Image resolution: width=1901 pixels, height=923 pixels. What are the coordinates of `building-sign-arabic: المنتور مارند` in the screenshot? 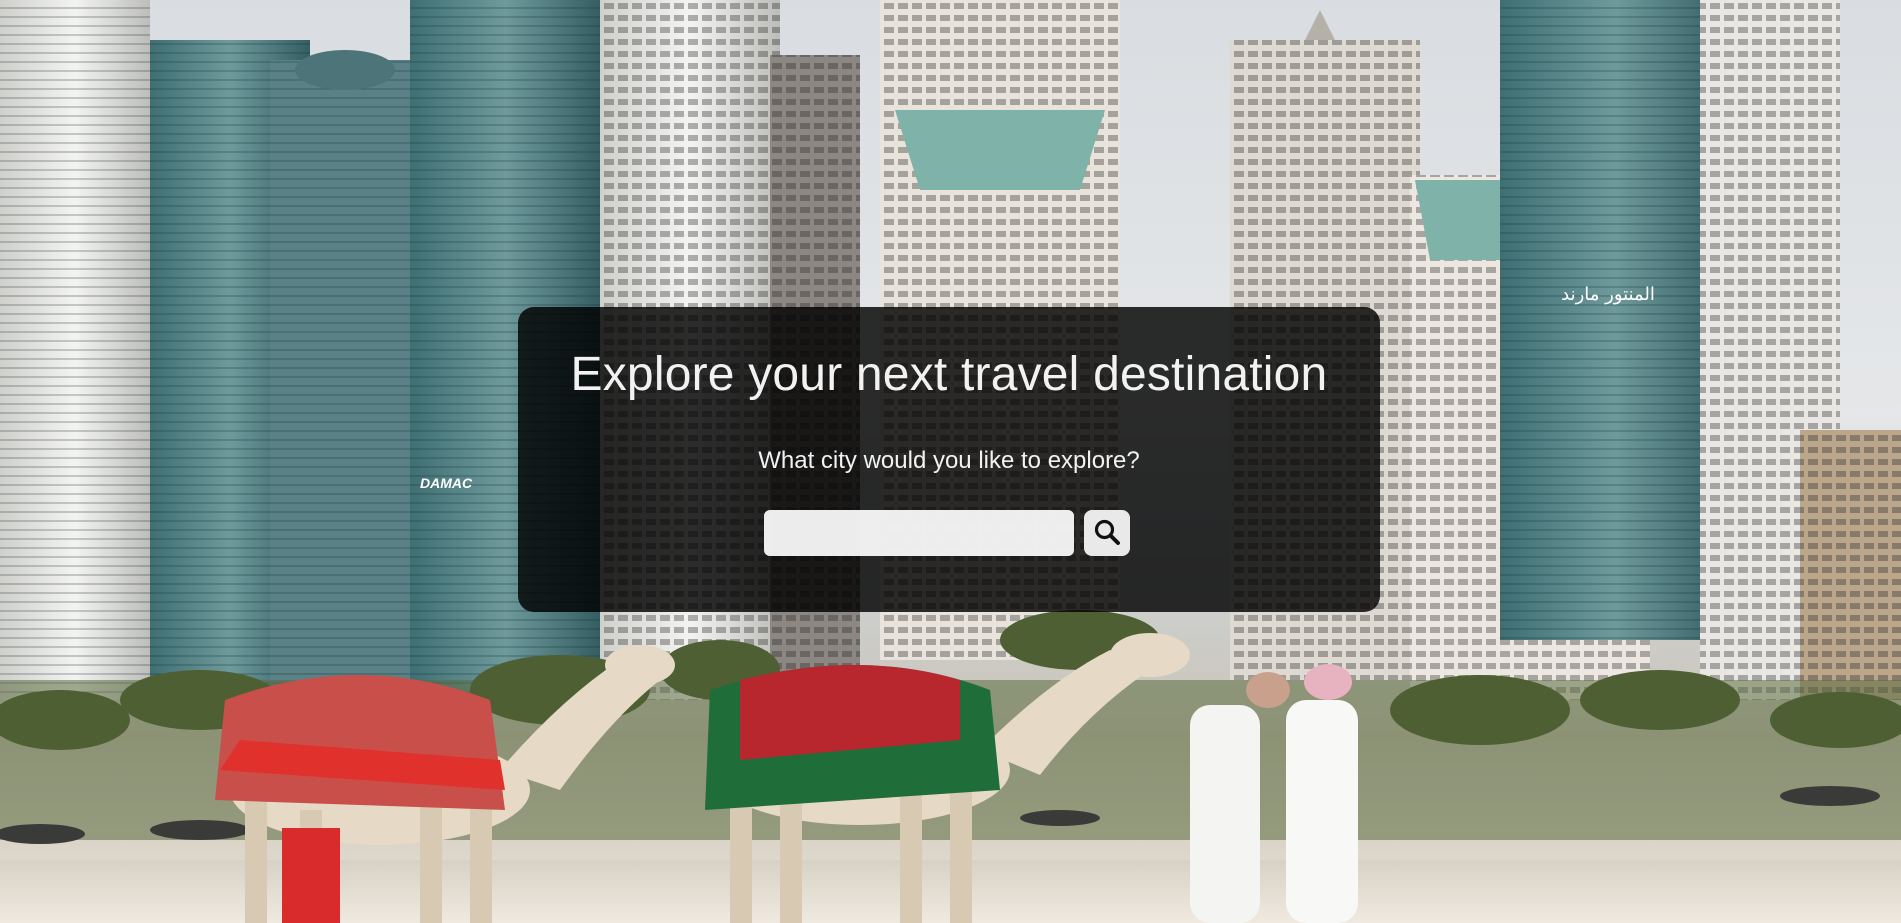 It's located at (1608, 294).